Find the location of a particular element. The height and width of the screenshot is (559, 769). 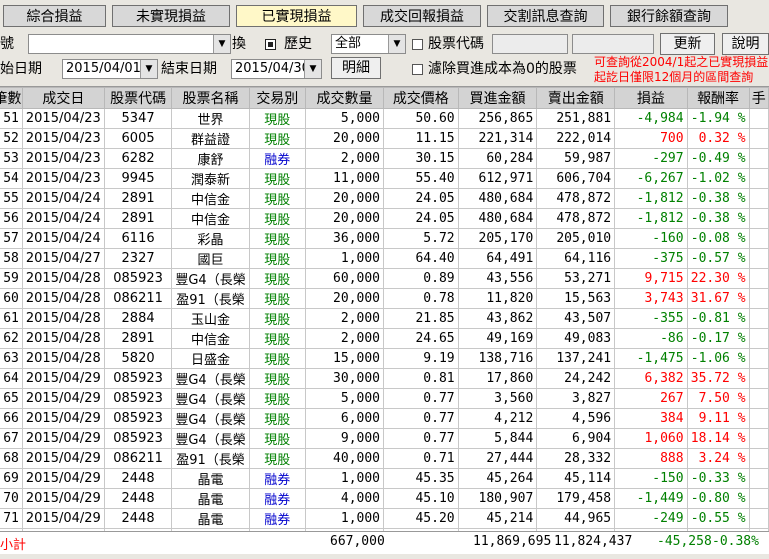

price: 21.85 is located at coordinates (421, 318).